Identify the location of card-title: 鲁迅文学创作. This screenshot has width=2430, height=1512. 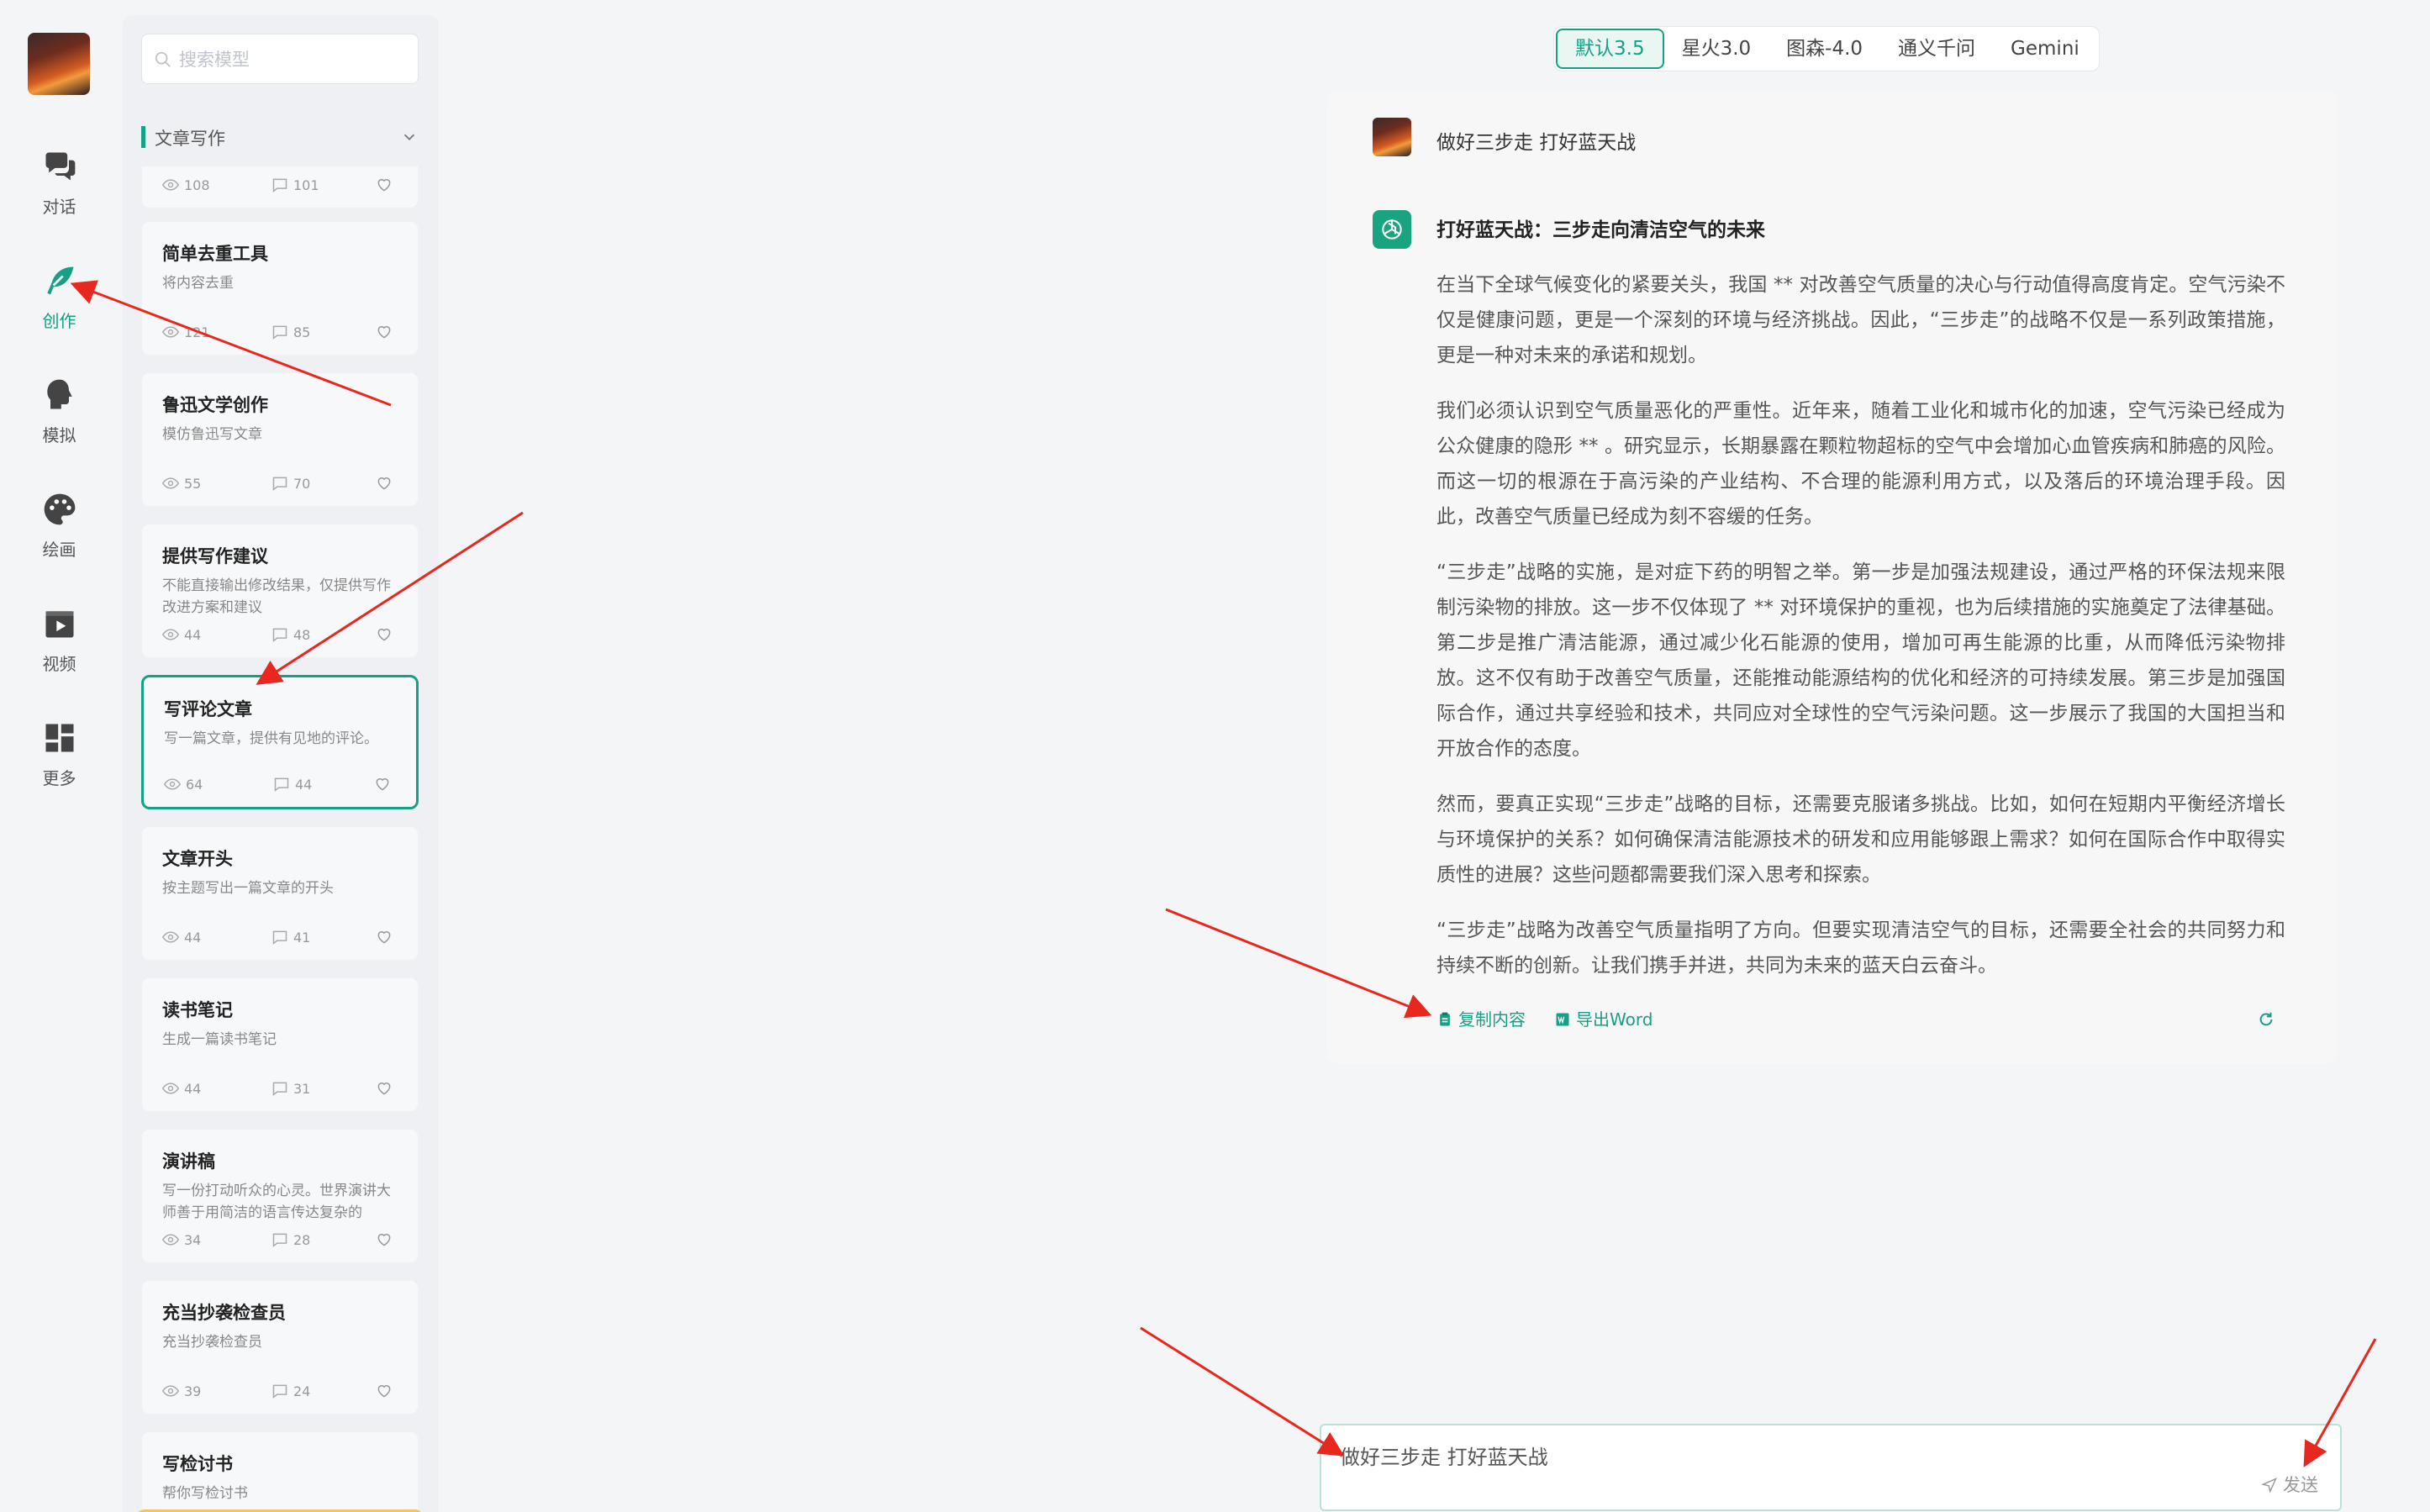
(215, 405).